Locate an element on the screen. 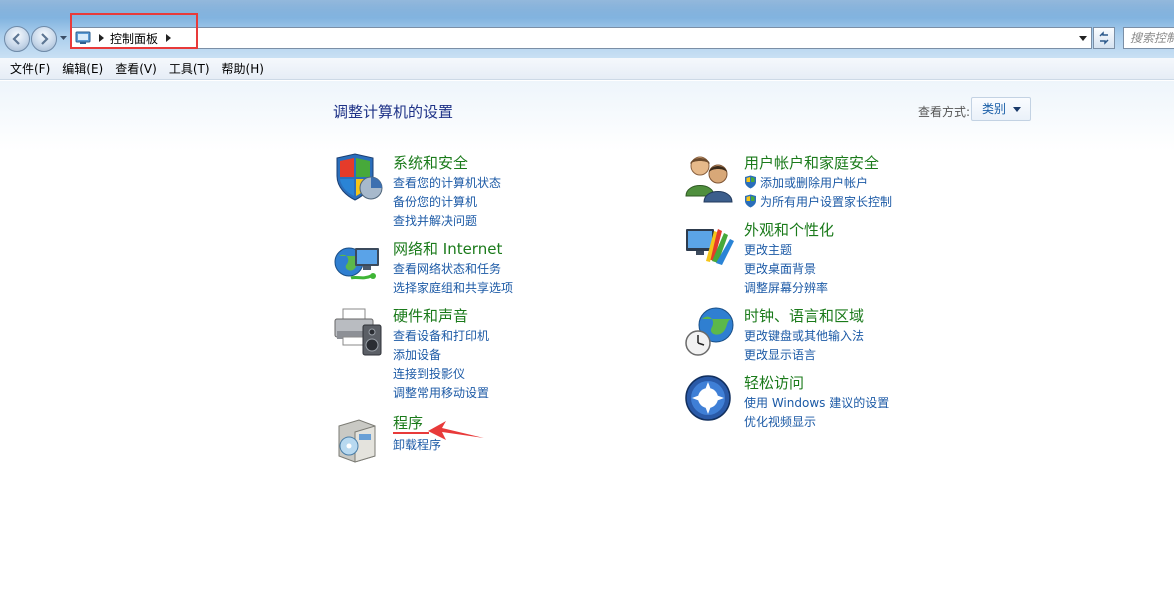 This screenshot has width=1174, height=612. category-title-clock-language-region: 时钟、语言和区域 is located at coordinates (804, 315).